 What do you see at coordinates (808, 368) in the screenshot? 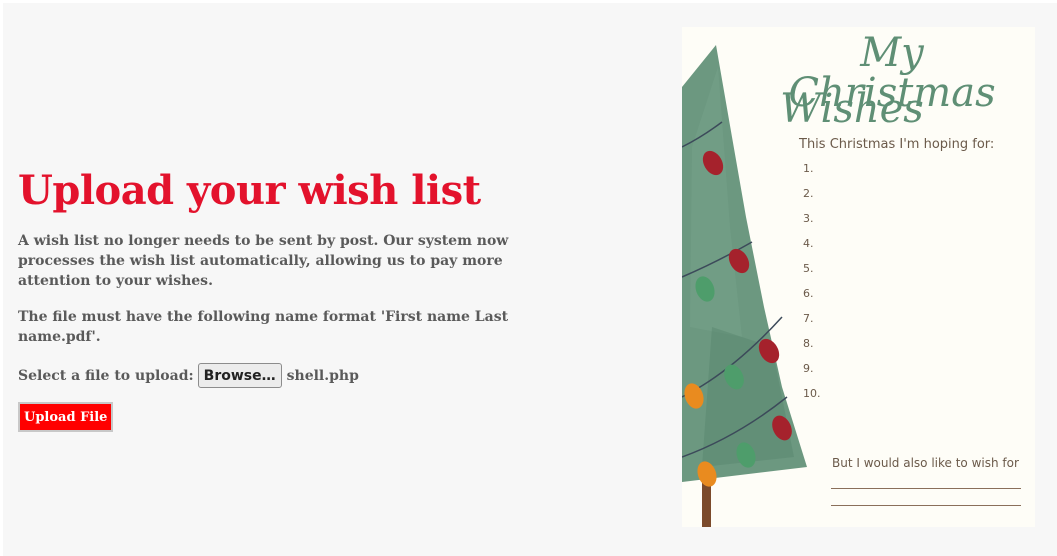
I see `list-item: 9.` at bounding box center [808, 368].